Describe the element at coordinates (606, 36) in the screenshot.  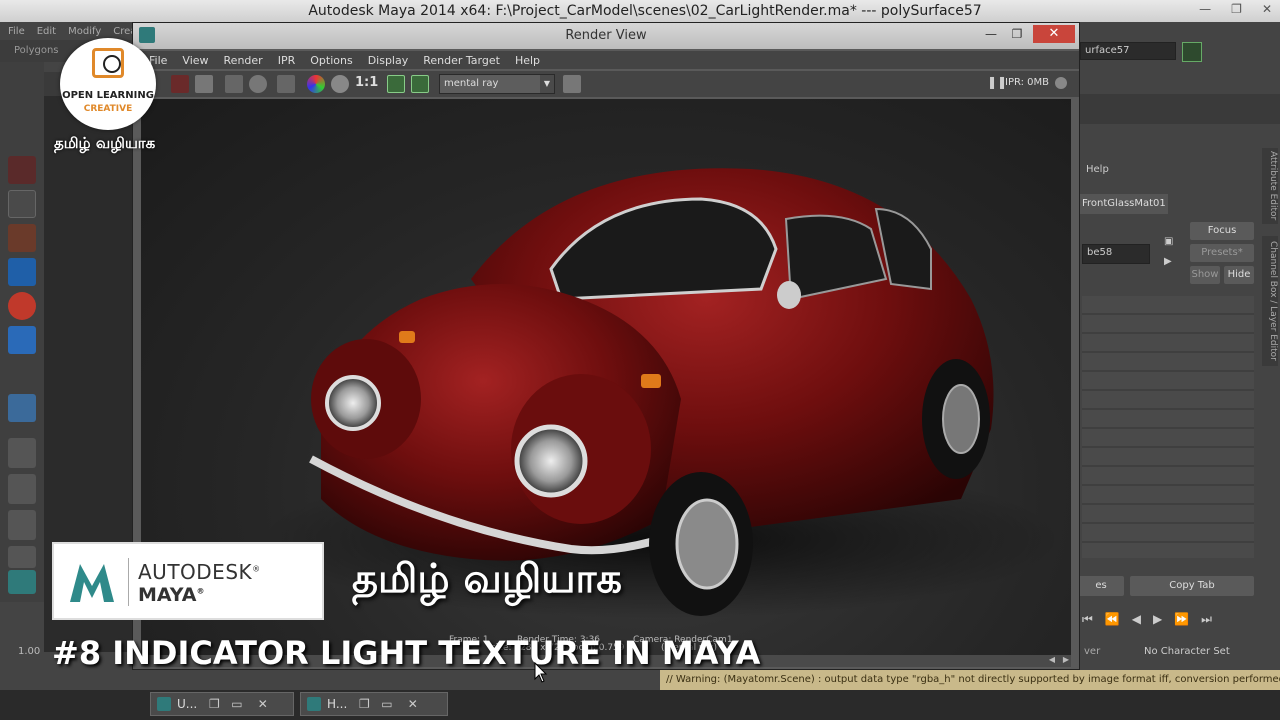
I see `render-view-titlebar: Render View` at that location.